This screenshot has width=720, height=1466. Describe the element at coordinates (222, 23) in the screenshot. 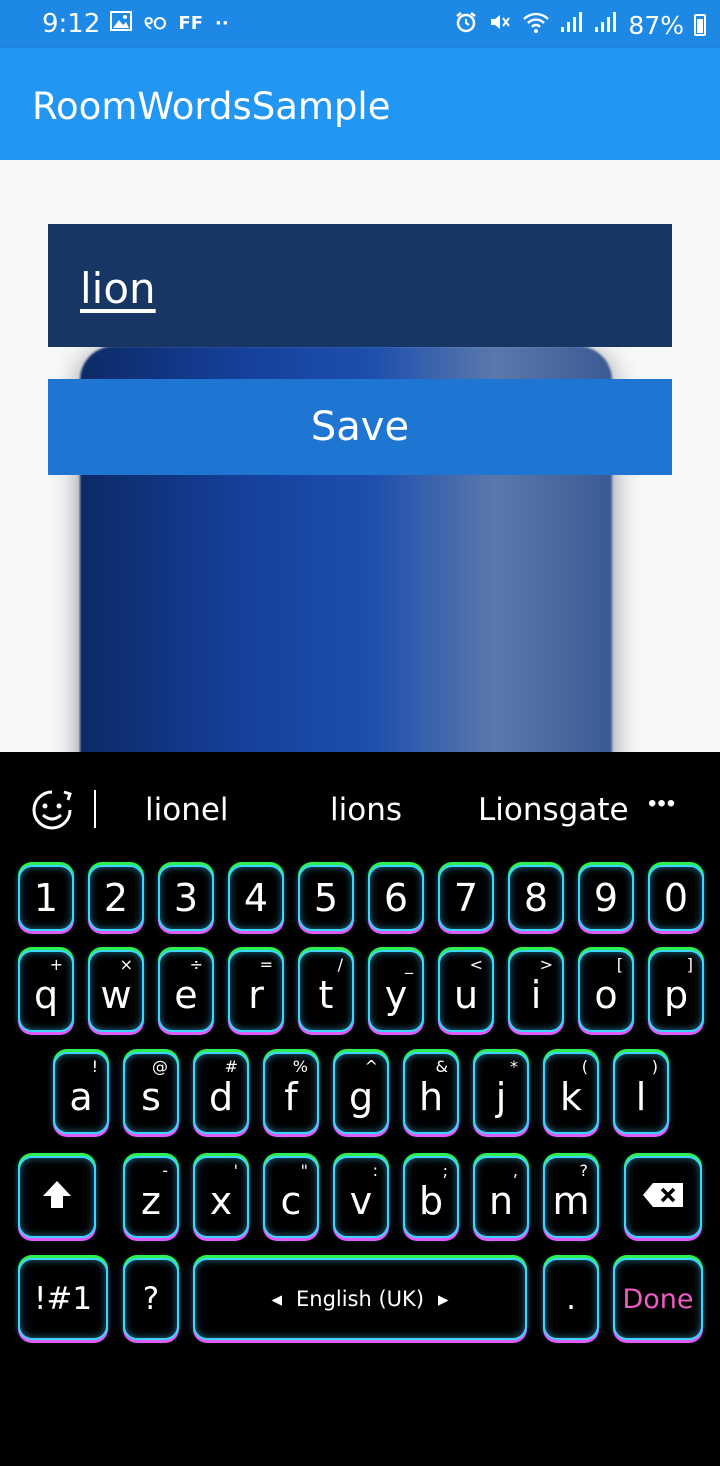

I see `more-notifications-icon: ··` at that location.